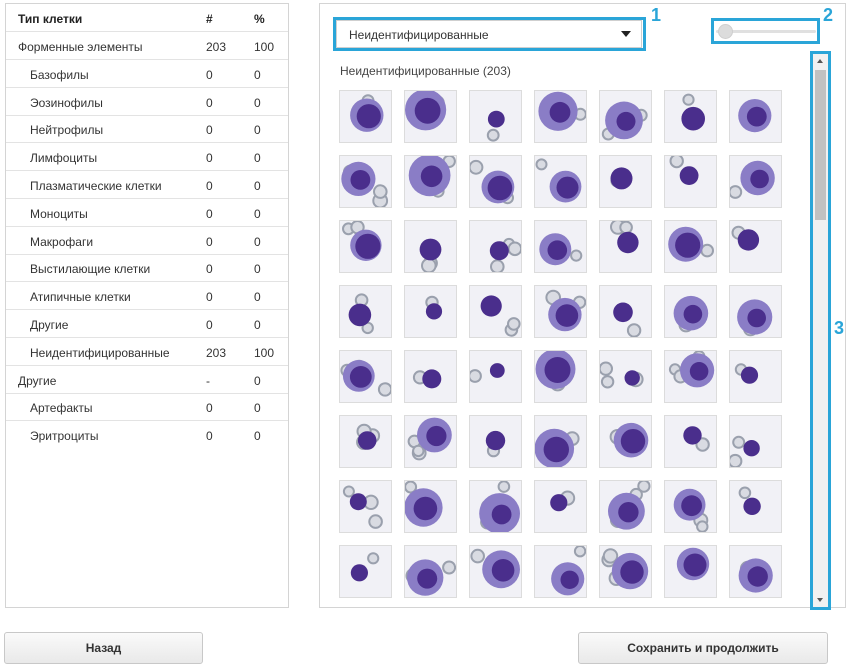 The image size is (858, 664). Describe the element at coordinates (59, 74) in the screenshot. I see `row-name: Базофилы` at that location.